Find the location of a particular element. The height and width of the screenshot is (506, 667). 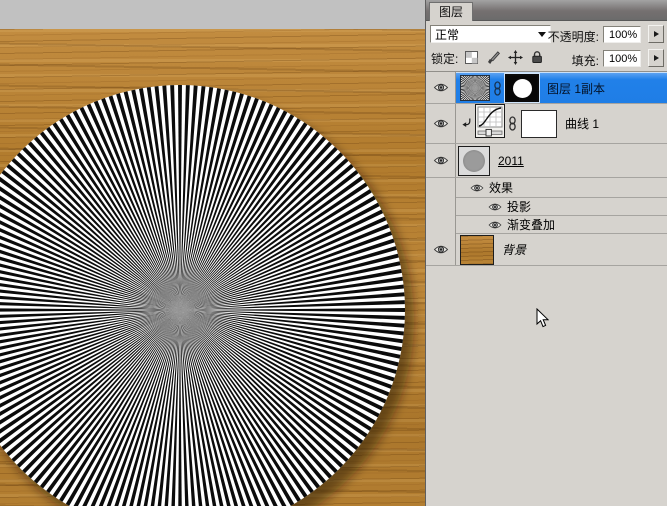

layer-row-layer1-copy: 图层 1副本 is located at coordinates (546, 88).